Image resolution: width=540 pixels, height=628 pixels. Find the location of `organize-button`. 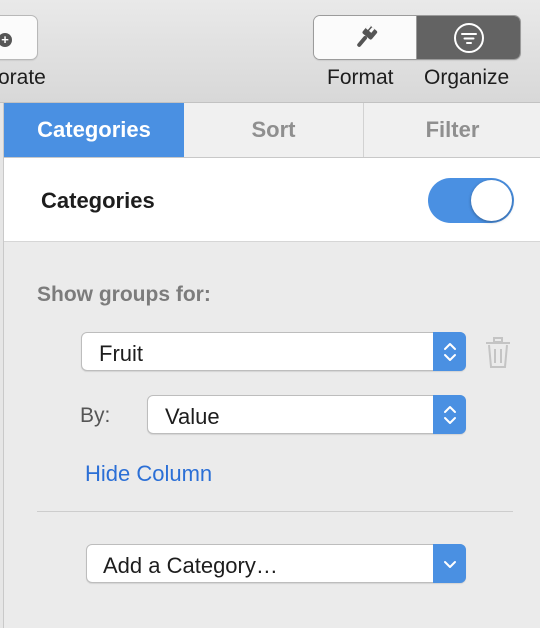

organize-button is located at coordinates (468, 37).